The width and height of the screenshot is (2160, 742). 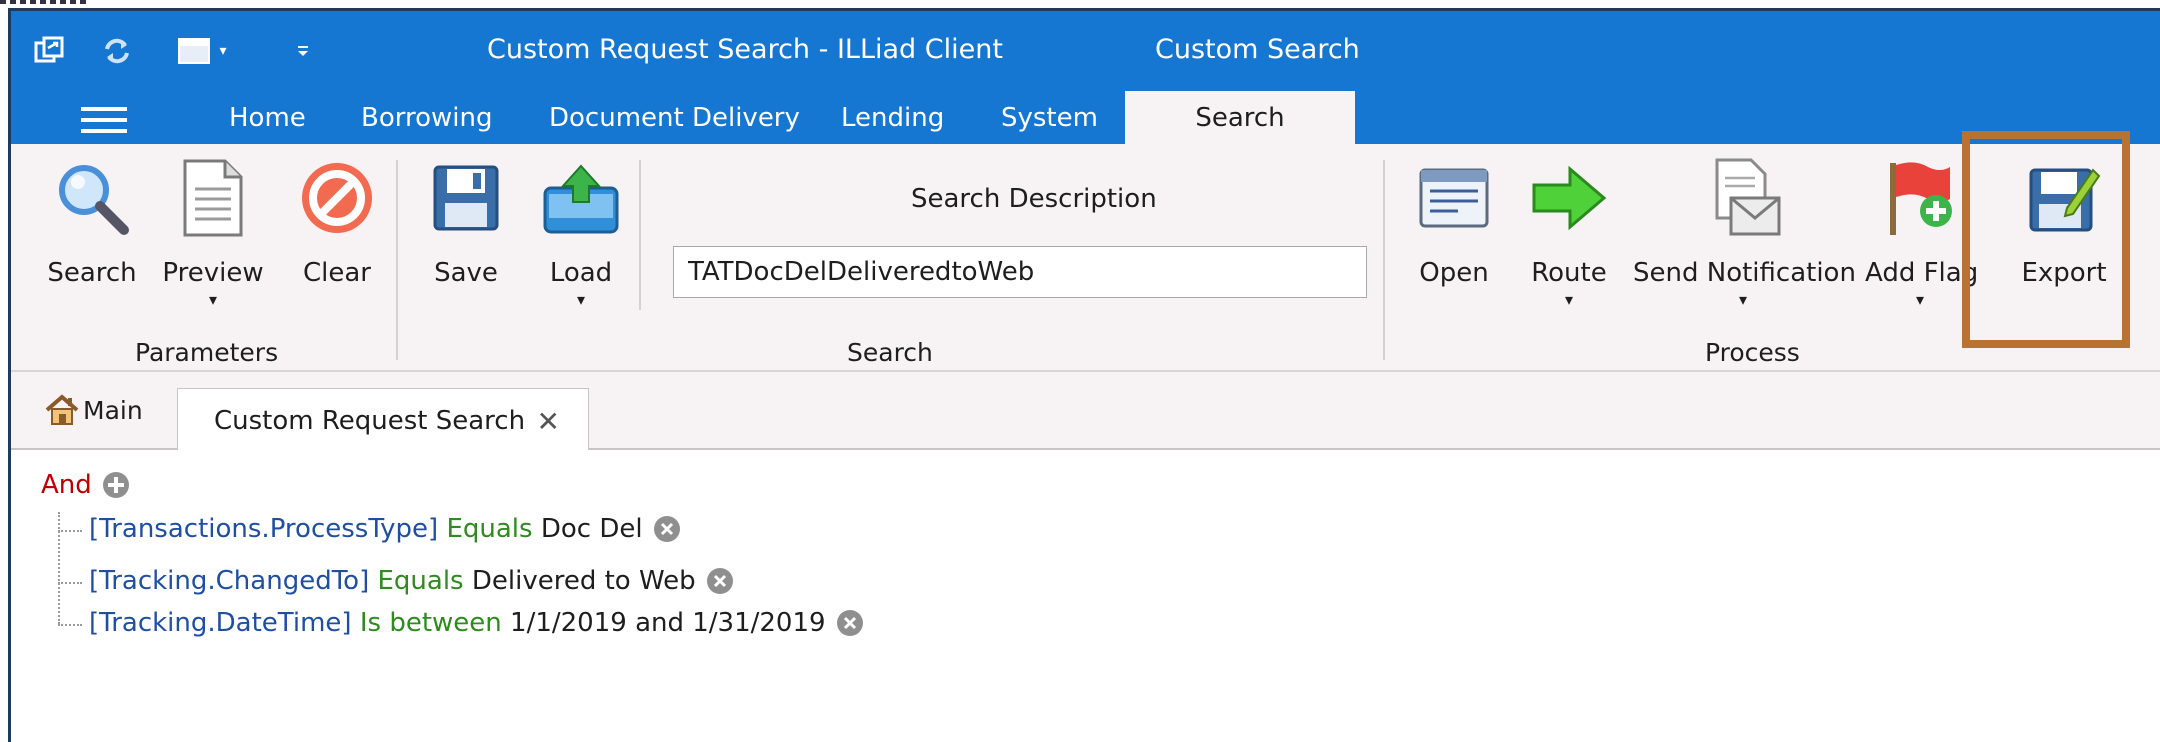 What do you see at coordinates (229, 581) in the screenshot?
I see `condition-field: [Tracking.ChangedTo]` at bounding box center [229, 581].